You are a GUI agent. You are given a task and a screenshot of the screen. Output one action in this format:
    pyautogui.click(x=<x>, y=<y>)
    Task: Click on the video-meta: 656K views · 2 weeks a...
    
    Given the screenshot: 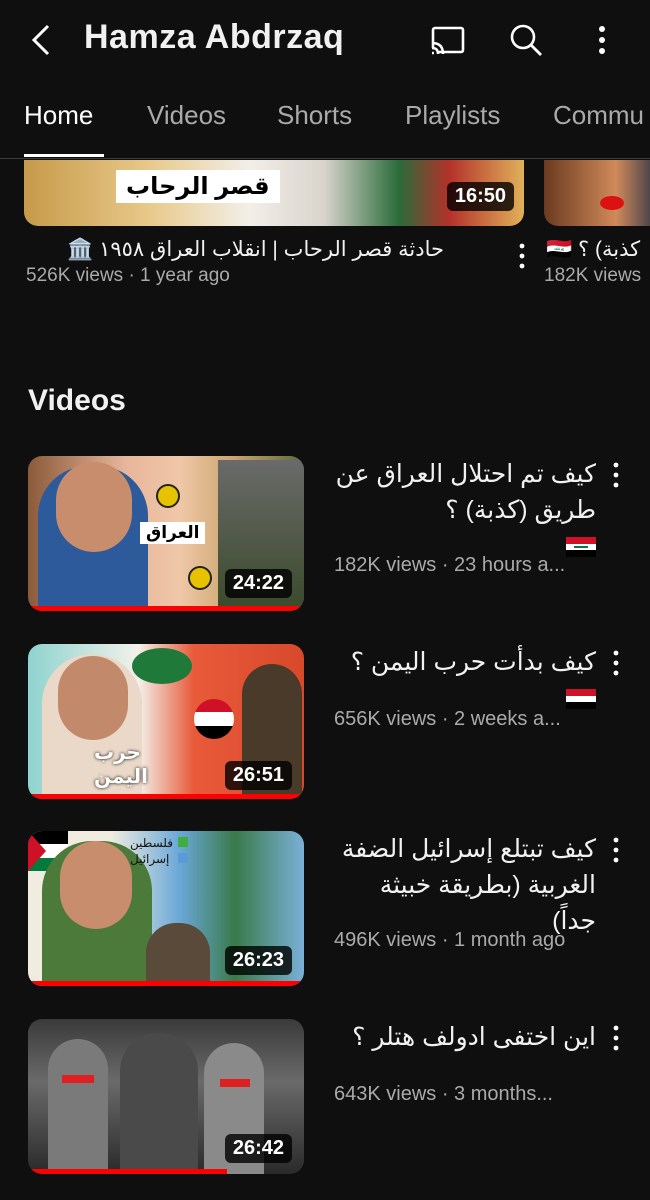 What is the action you would take?
    pyautogui.click(x=447, y=719)
    